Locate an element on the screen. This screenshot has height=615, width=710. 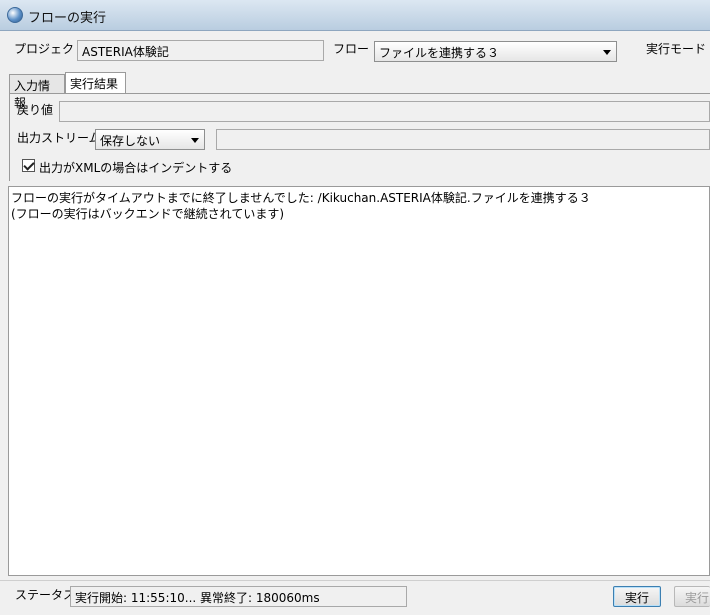
title-bar: フローの実行 is located at coordinates (355, 15).